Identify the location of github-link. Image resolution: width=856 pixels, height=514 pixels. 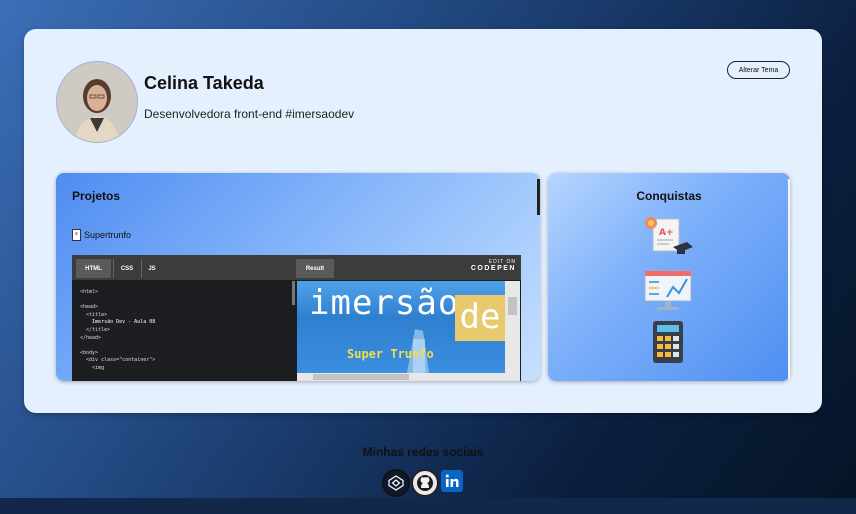
(425, 483).